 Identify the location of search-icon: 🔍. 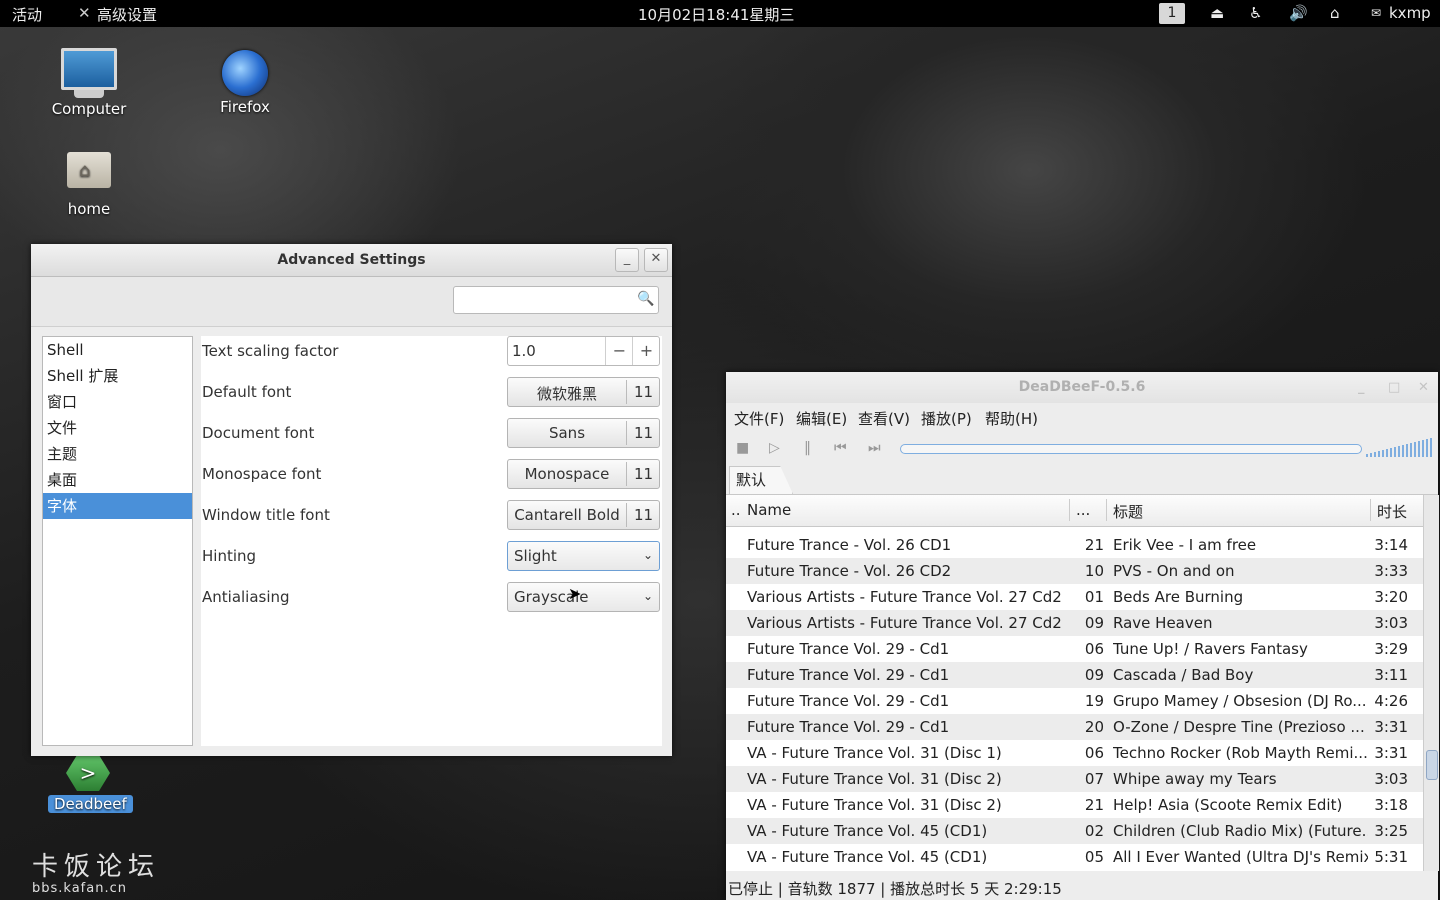
(646, 299).